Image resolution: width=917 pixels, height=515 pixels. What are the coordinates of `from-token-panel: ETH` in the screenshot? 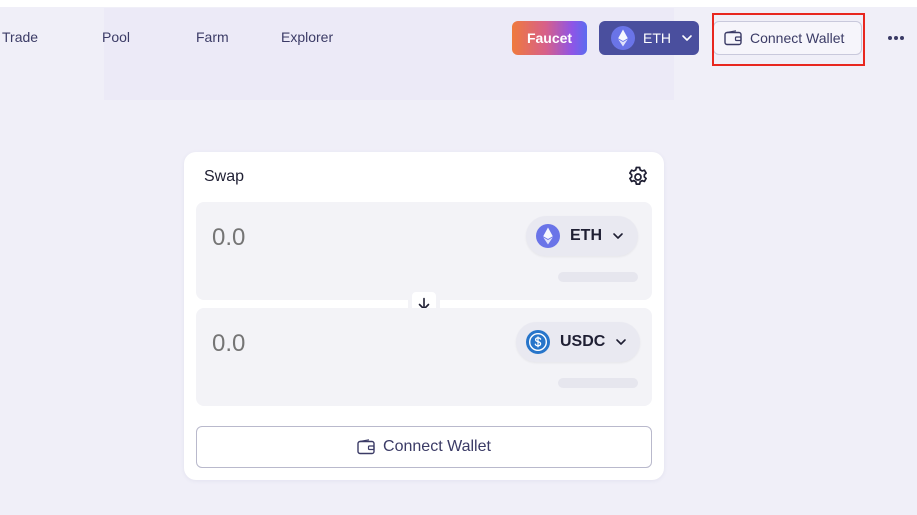 It's located at (424, 251).